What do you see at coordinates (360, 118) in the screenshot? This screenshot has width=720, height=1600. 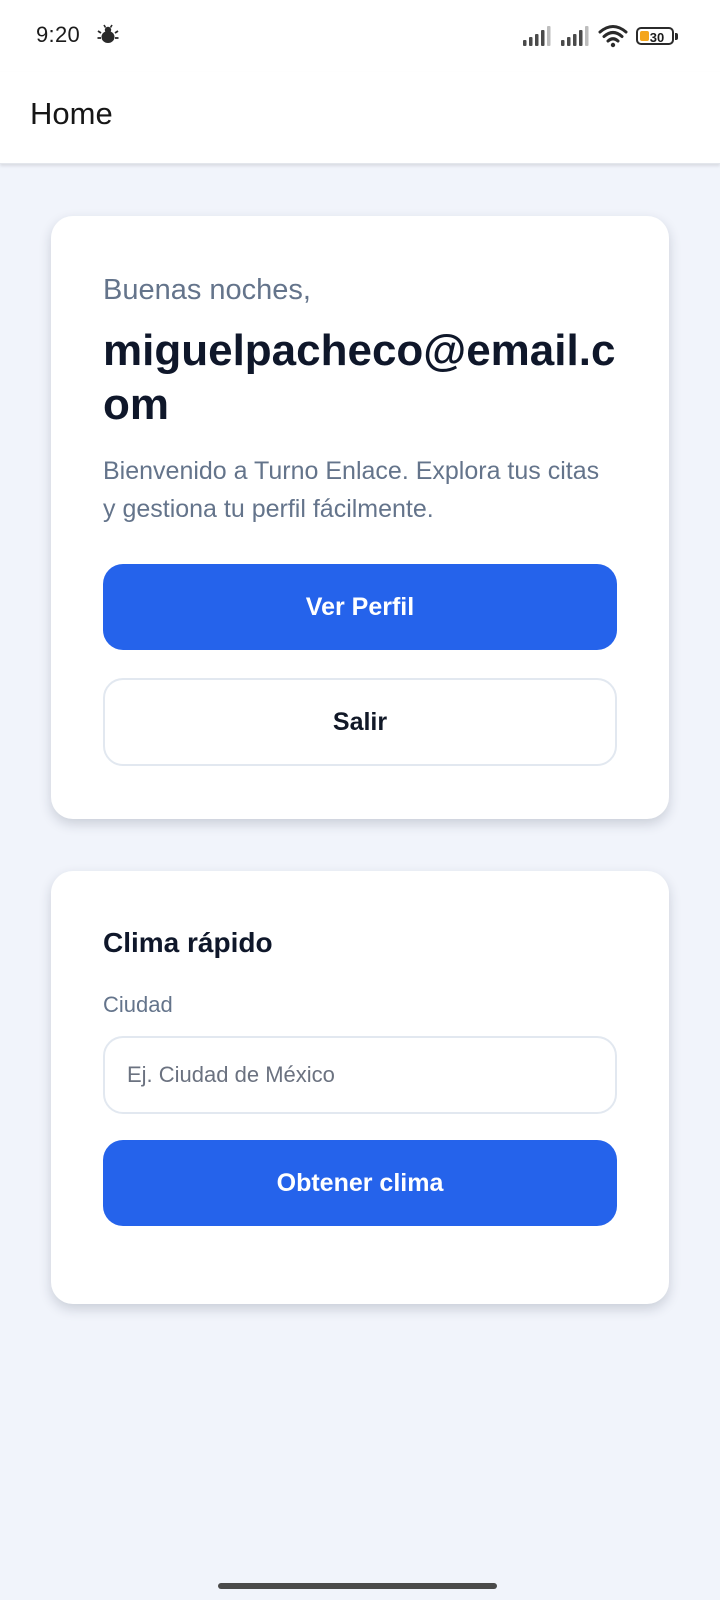 I see `app-bar: Home` at bounding box center [360, 118].